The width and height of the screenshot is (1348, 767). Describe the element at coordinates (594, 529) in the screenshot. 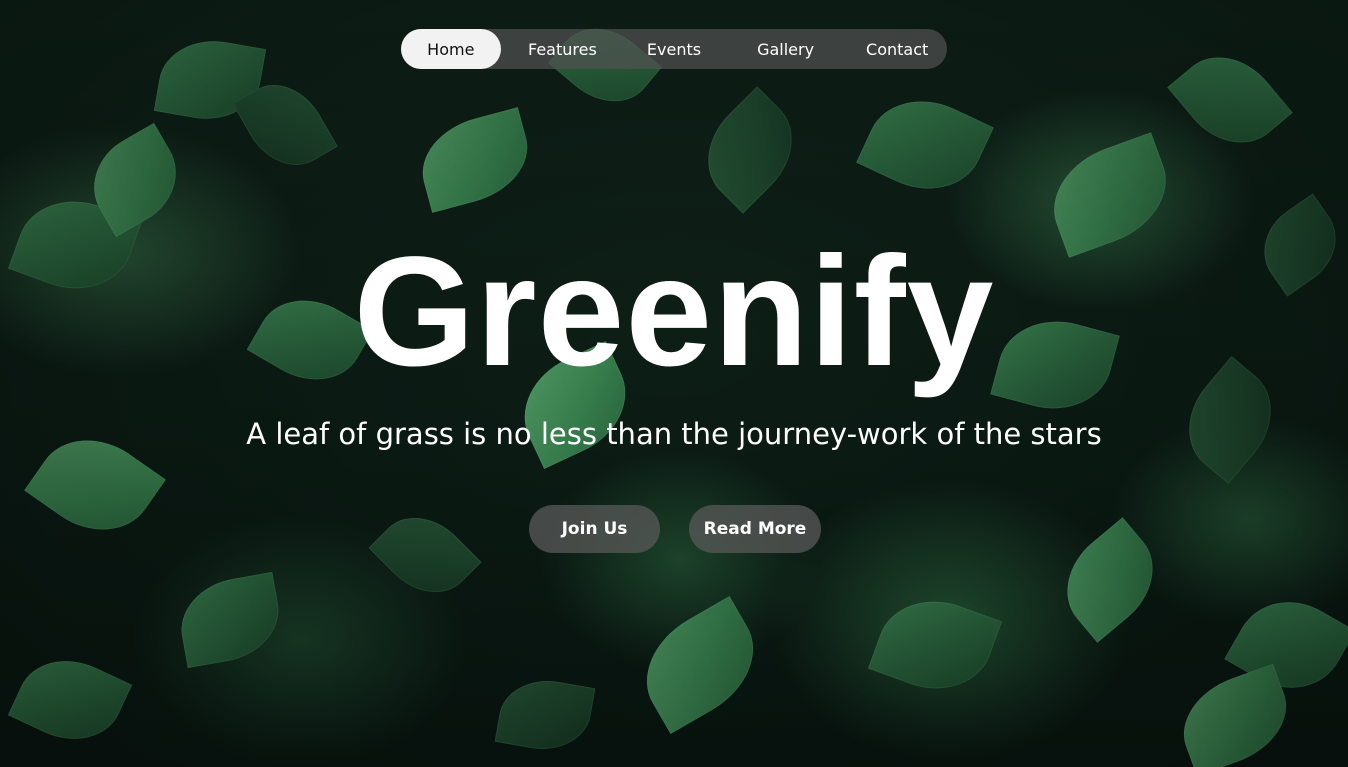

I see `join-us-button: Join Us` at that location.